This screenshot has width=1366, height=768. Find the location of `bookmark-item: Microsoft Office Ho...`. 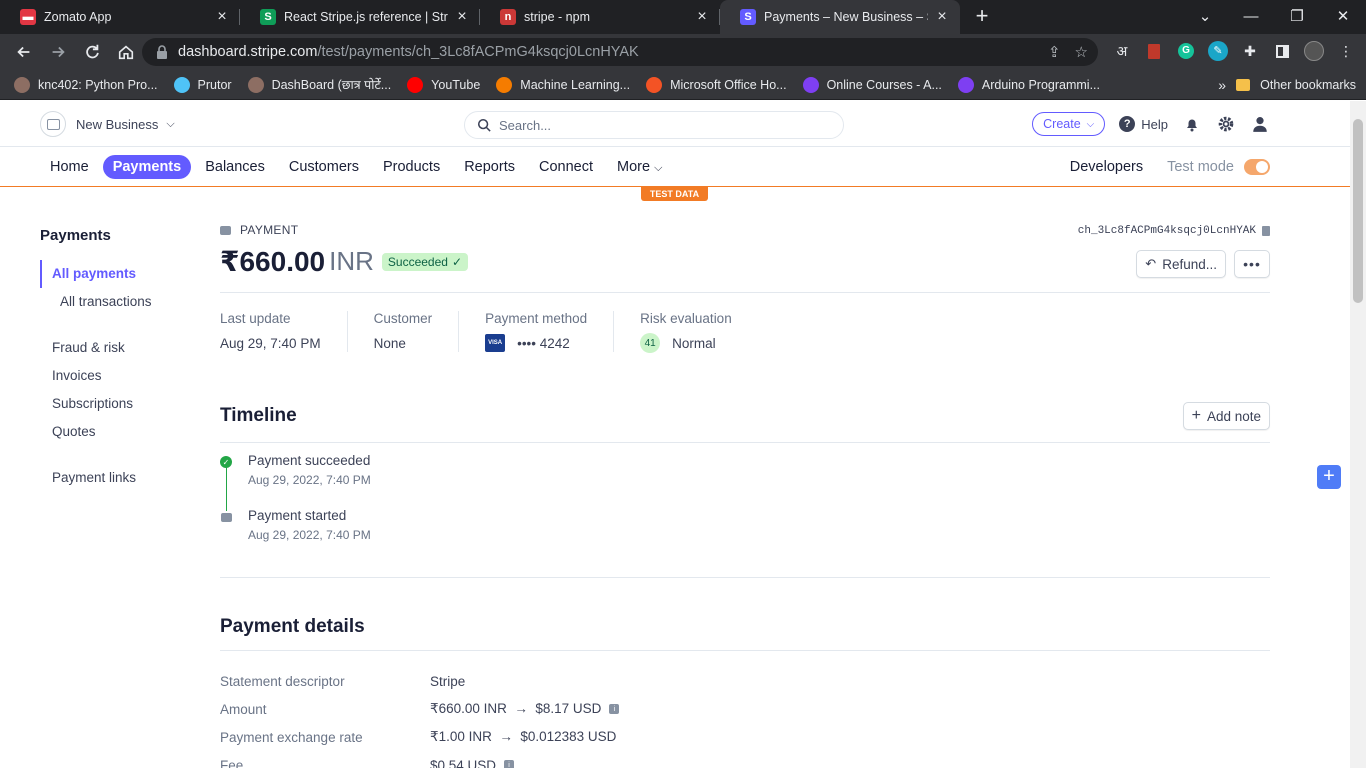

bookmark-item: Microsoft Office Ho... is located at coordinates (716, 84).